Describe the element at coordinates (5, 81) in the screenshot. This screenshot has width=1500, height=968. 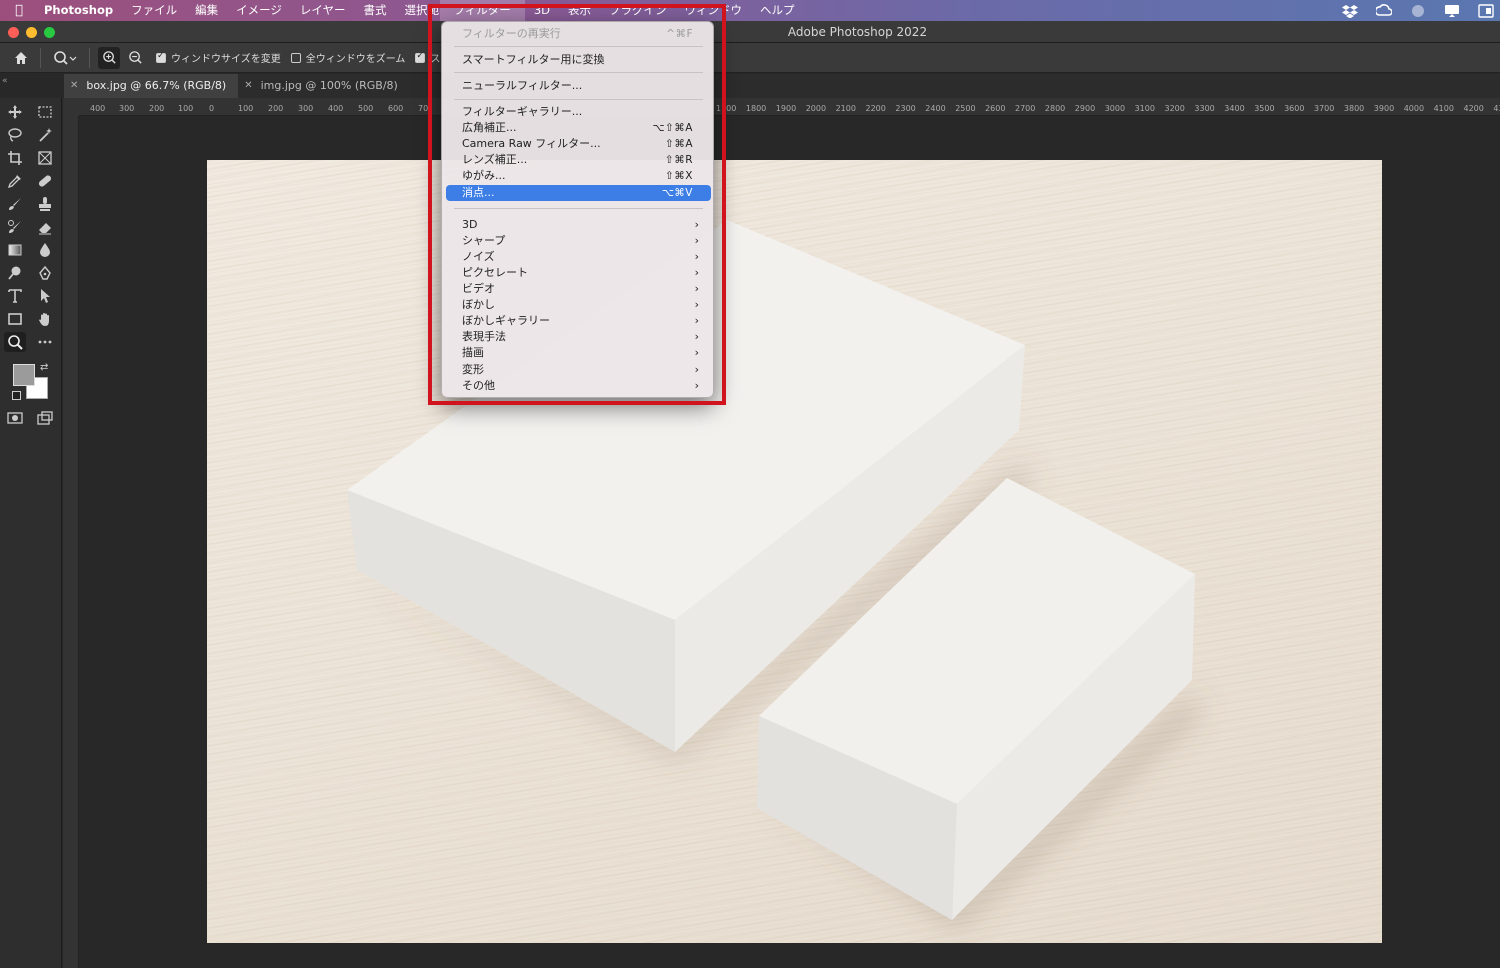
I see `collapse-panel-icon: «` at that location.